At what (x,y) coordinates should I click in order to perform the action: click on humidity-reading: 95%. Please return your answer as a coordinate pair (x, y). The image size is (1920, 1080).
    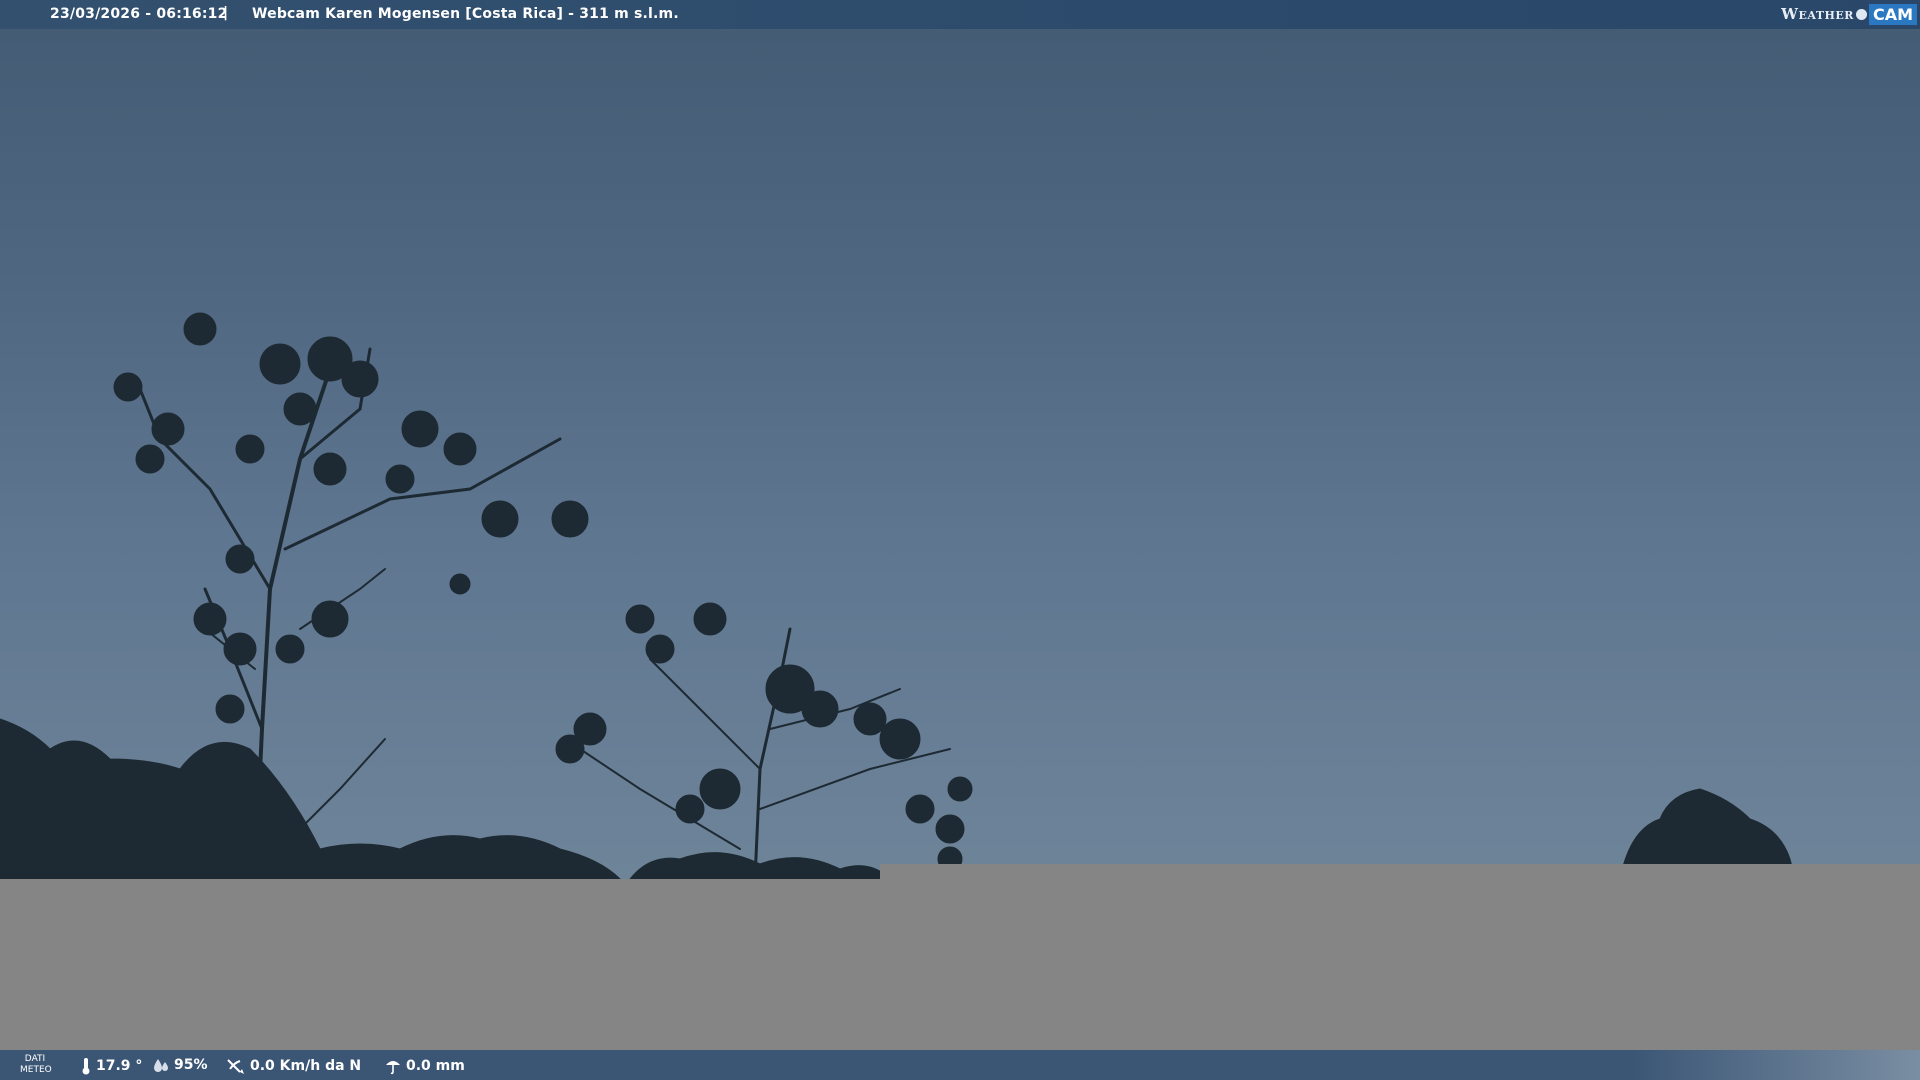
    Looking at the image, I should click on (180, 1065).